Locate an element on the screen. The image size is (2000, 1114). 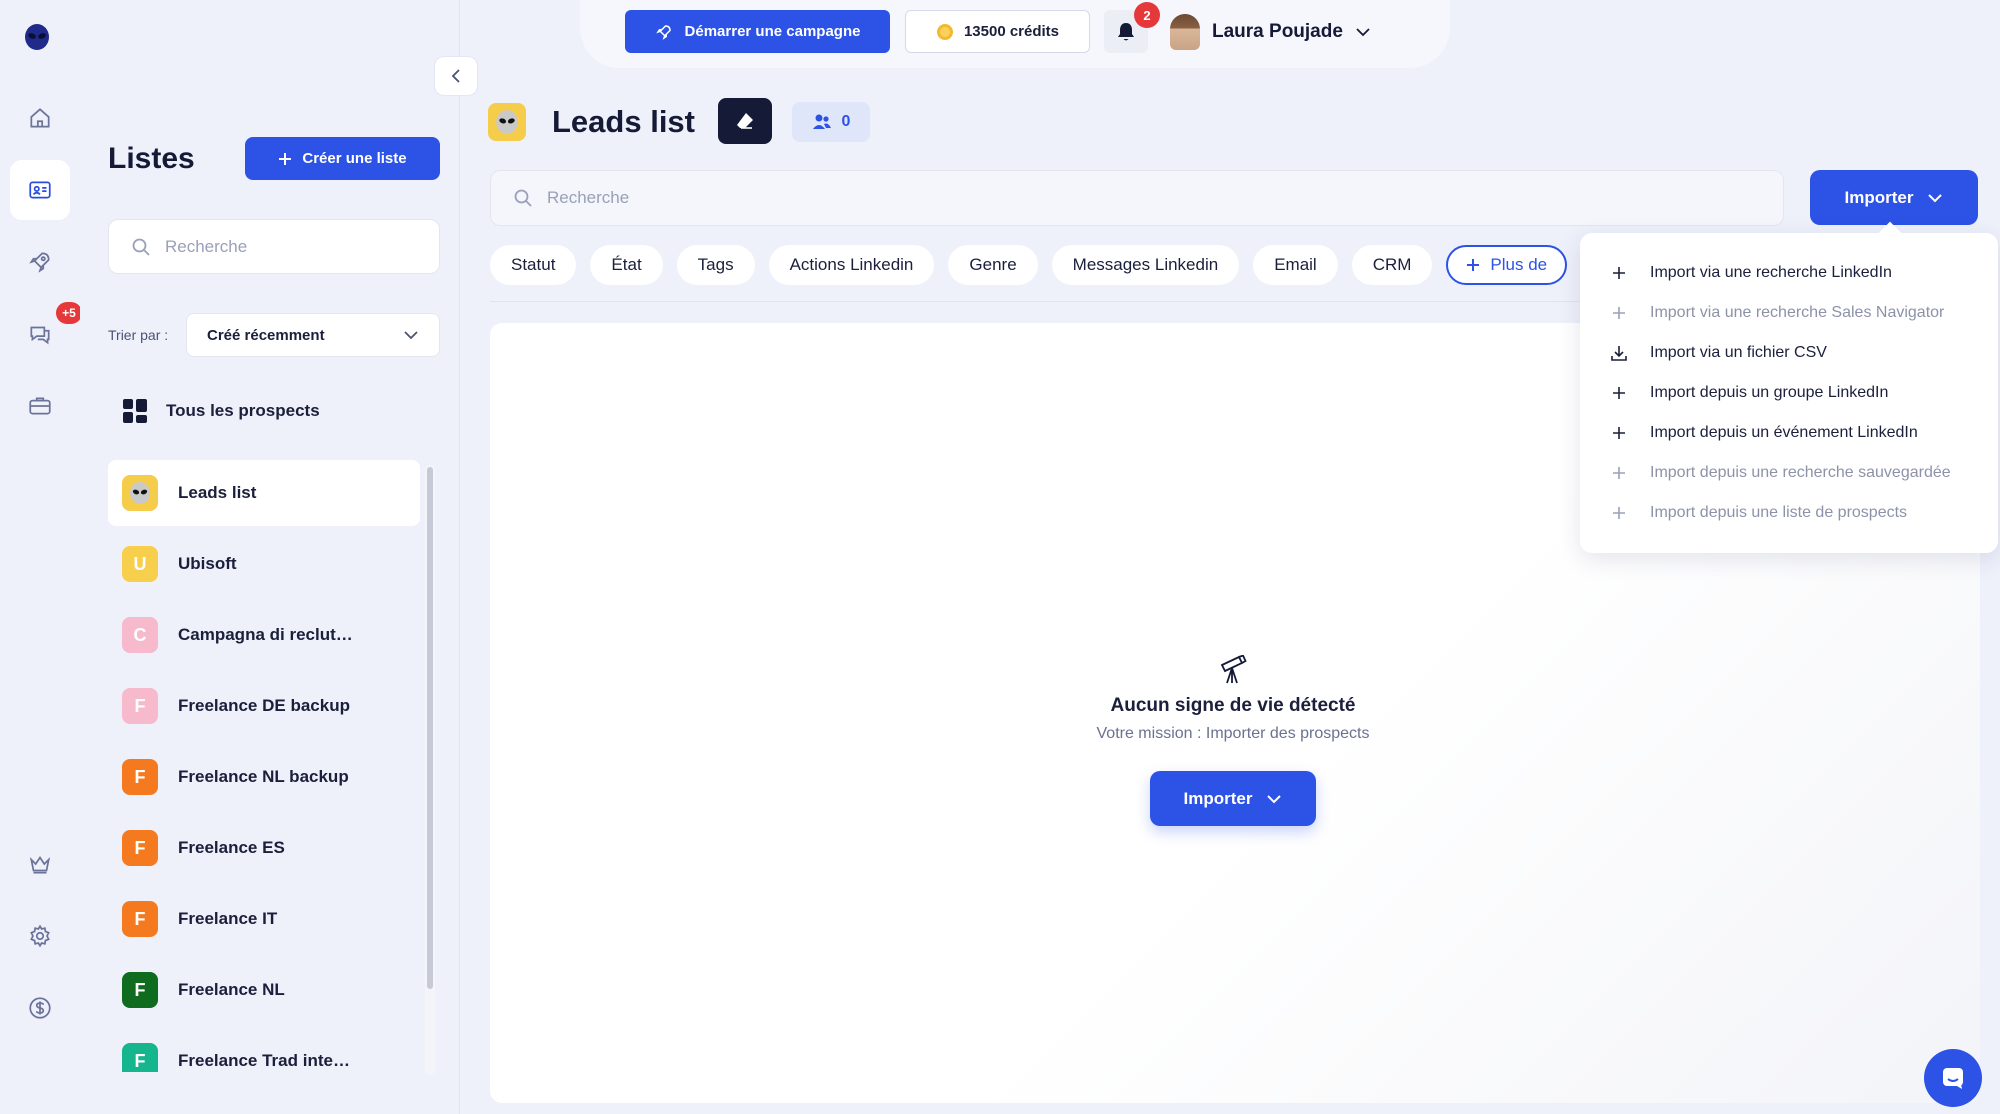
coins-icon is located at coordinates (945, 32).